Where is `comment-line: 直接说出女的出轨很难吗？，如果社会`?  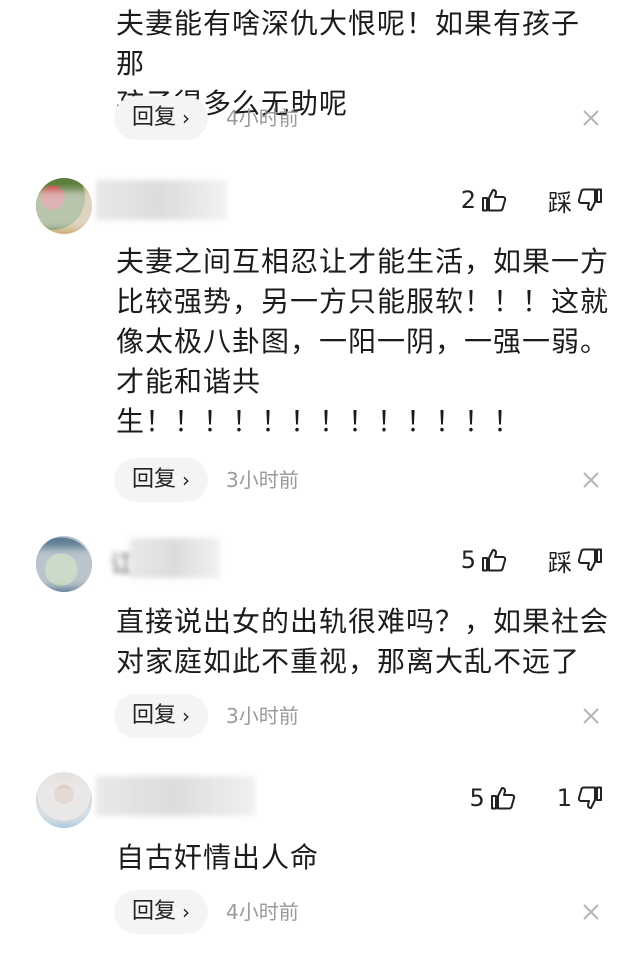 comment-line: 直接说出女的出轨很难吗？，如果社会 is located at coordinates (363, 621).